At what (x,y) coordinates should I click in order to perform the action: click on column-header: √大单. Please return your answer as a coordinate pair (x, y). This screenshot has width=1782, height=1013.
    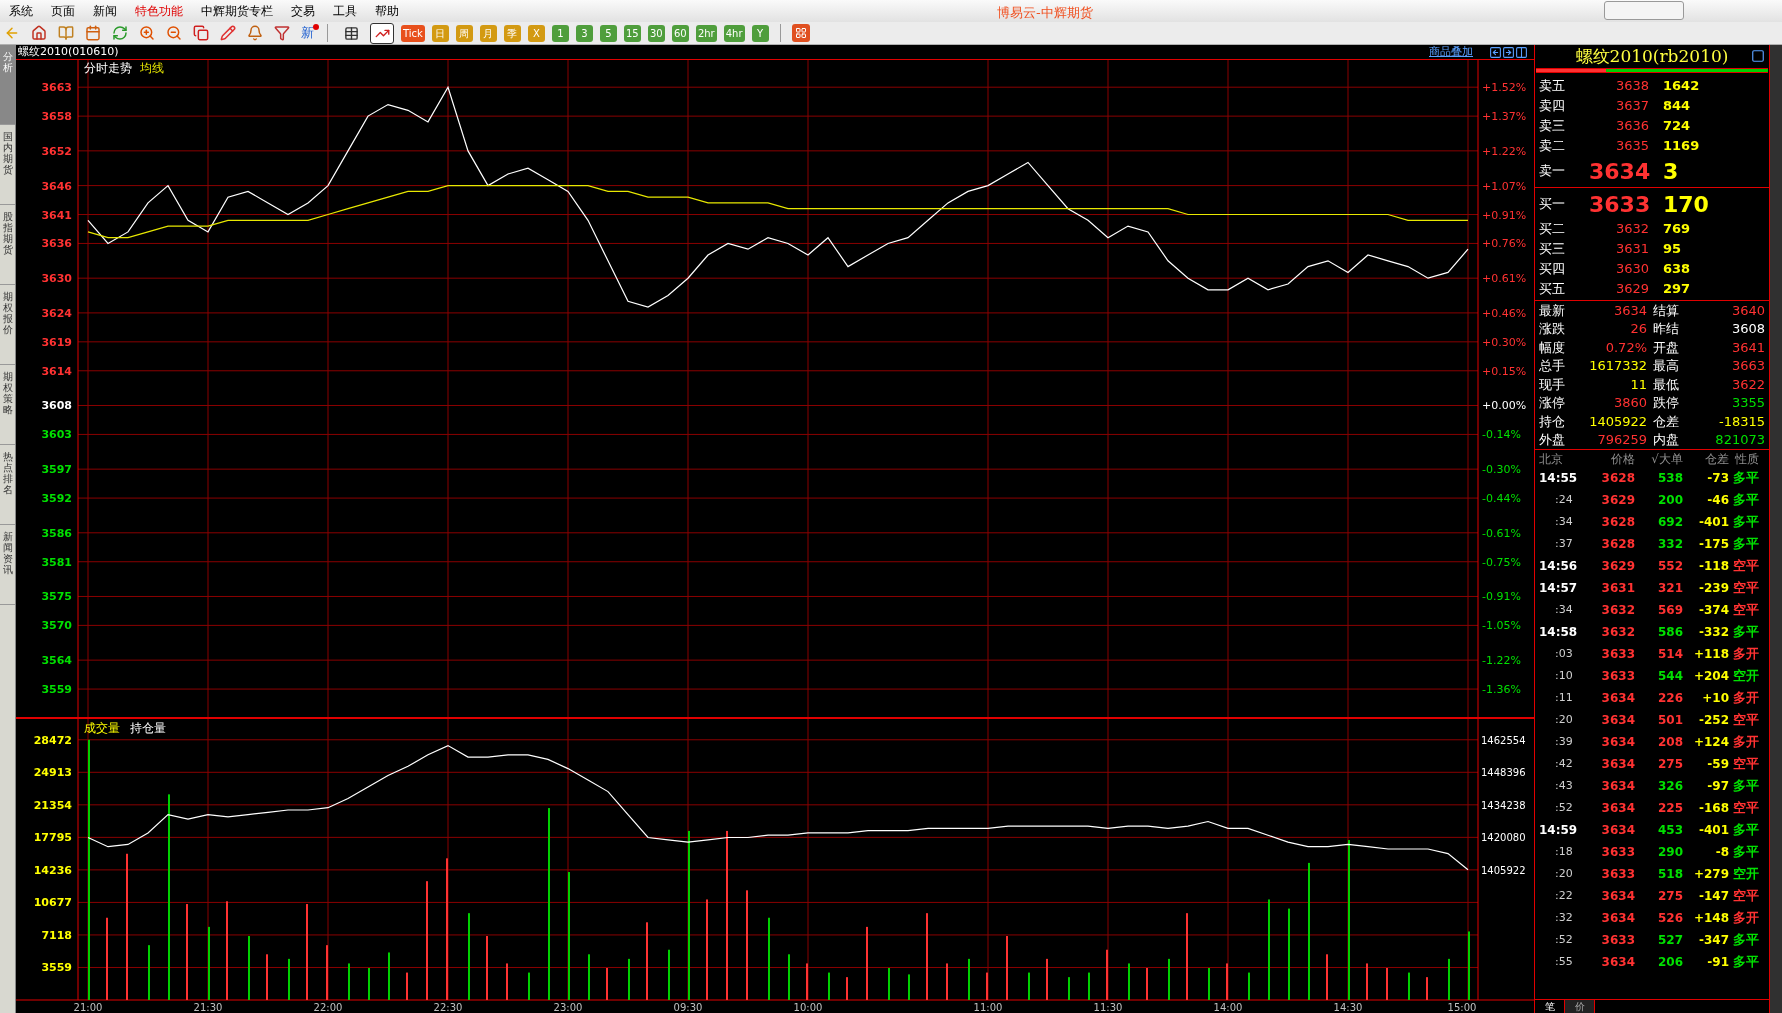
    Looking at the image, I should click on (1666, 459).